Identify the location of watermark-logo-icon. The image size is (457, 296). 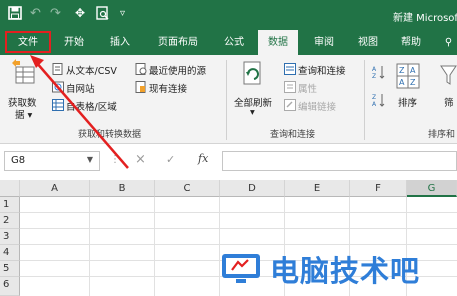
(241, 270).